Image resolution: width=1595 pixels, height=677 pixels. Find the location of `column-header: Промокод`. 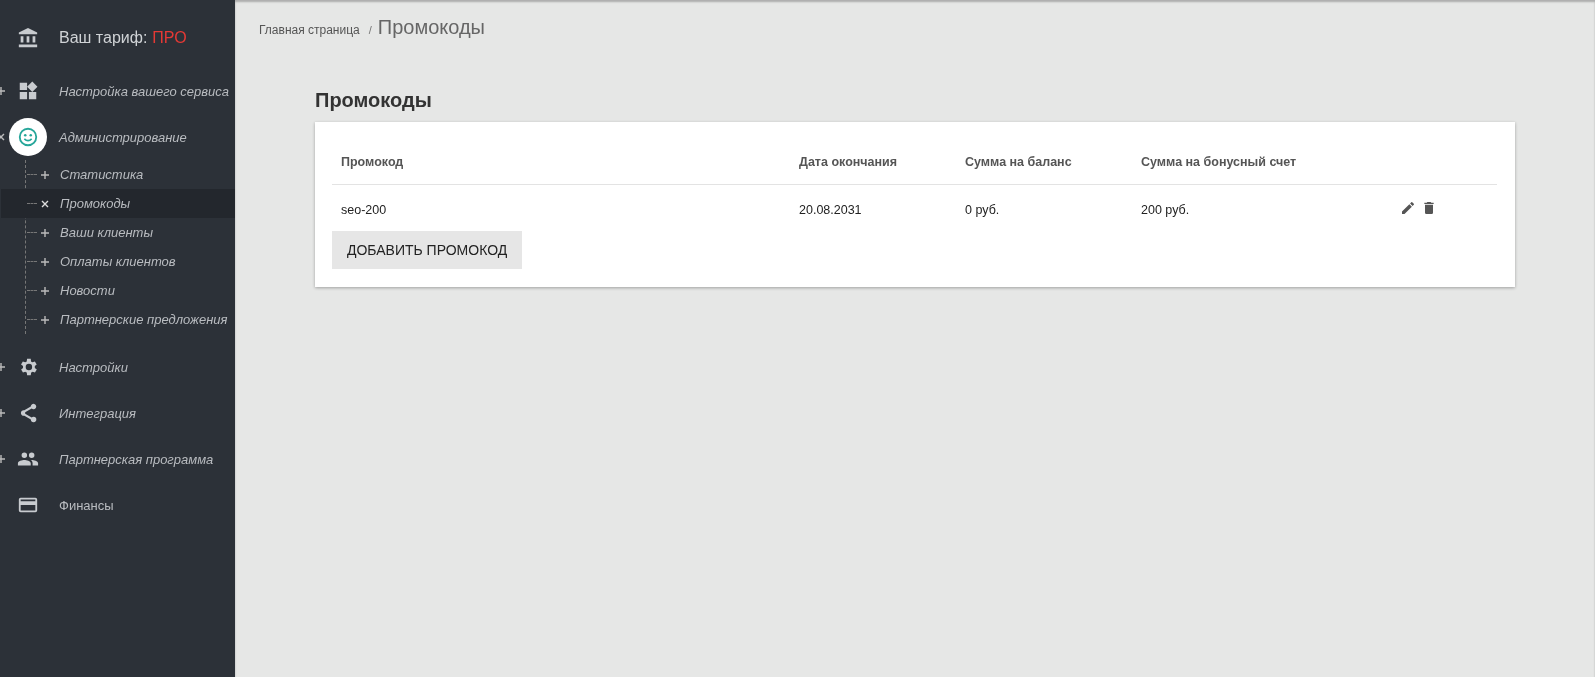

column-header: Промокод is located at coordinates (561, 162).